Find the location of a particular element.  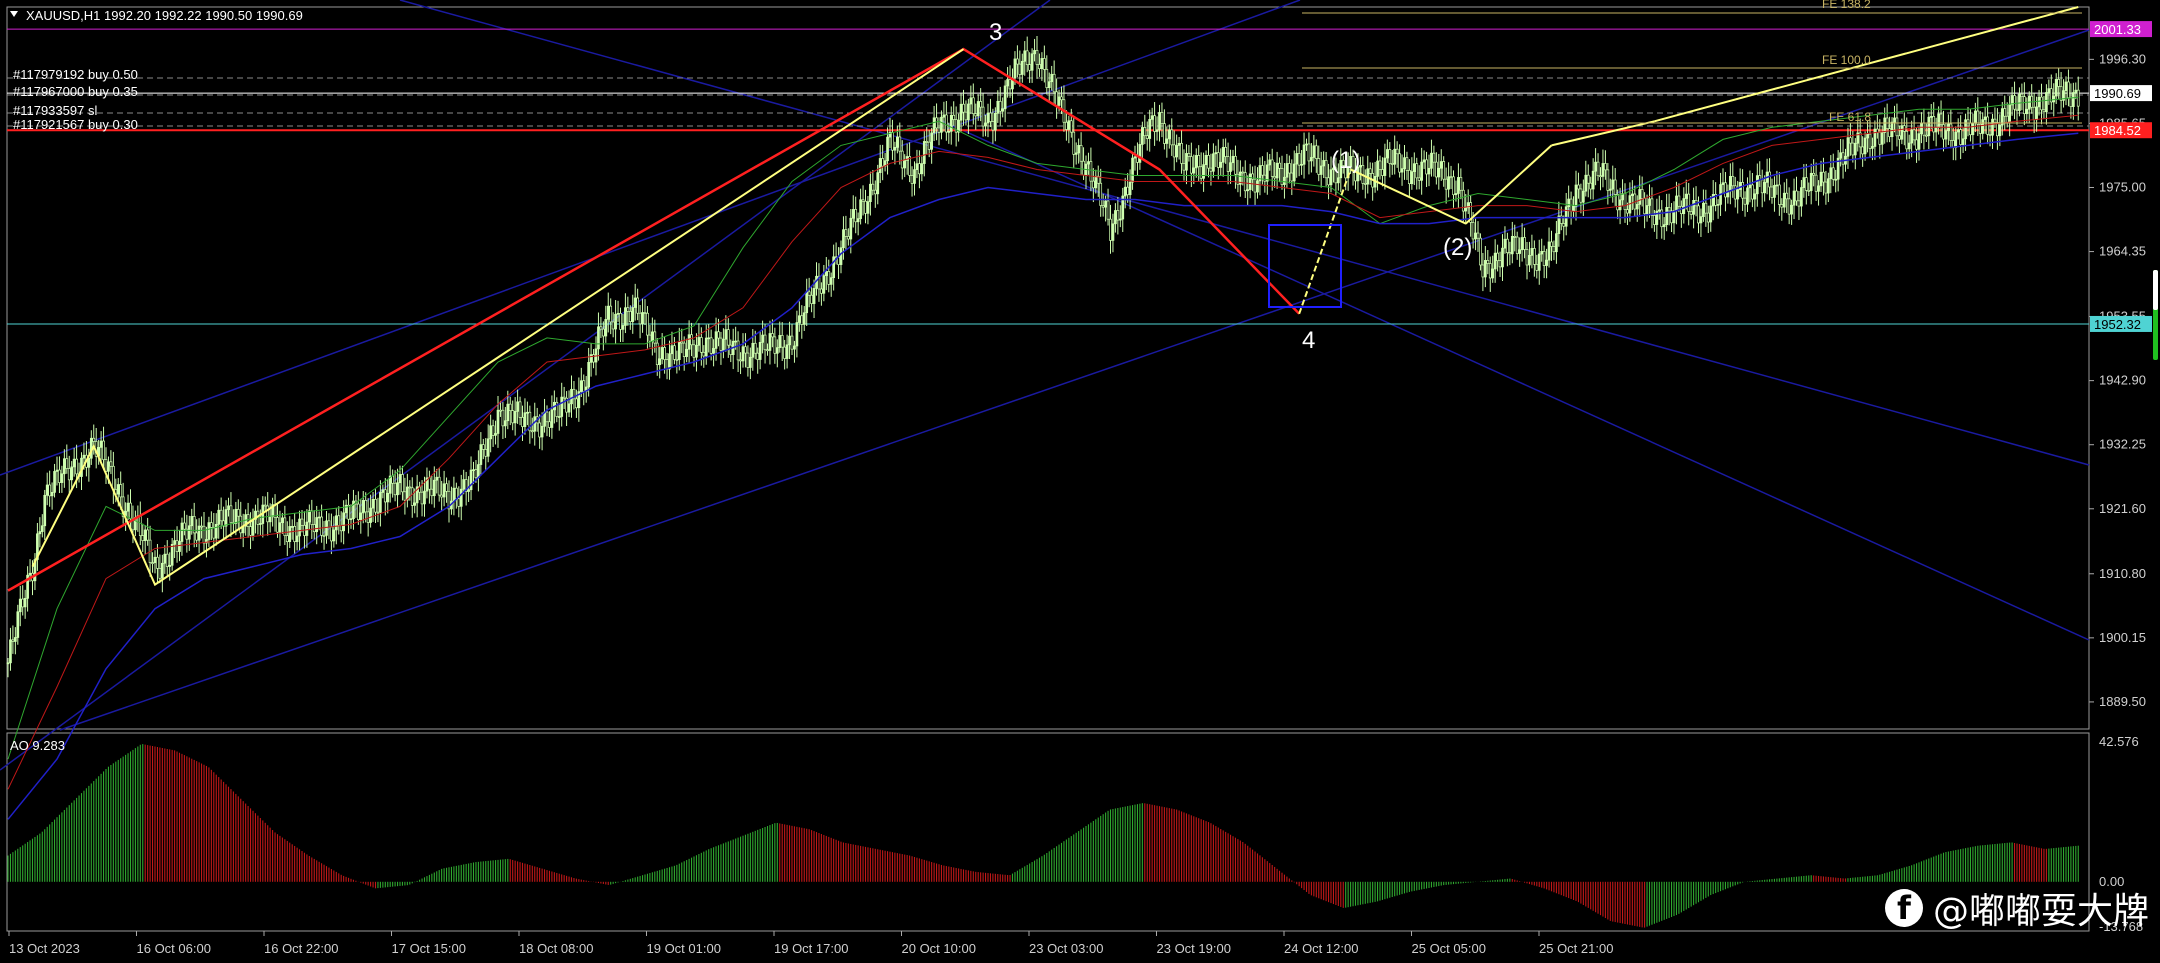

y-tick-label: 1932.25 is located at coordinates (2122, 444).